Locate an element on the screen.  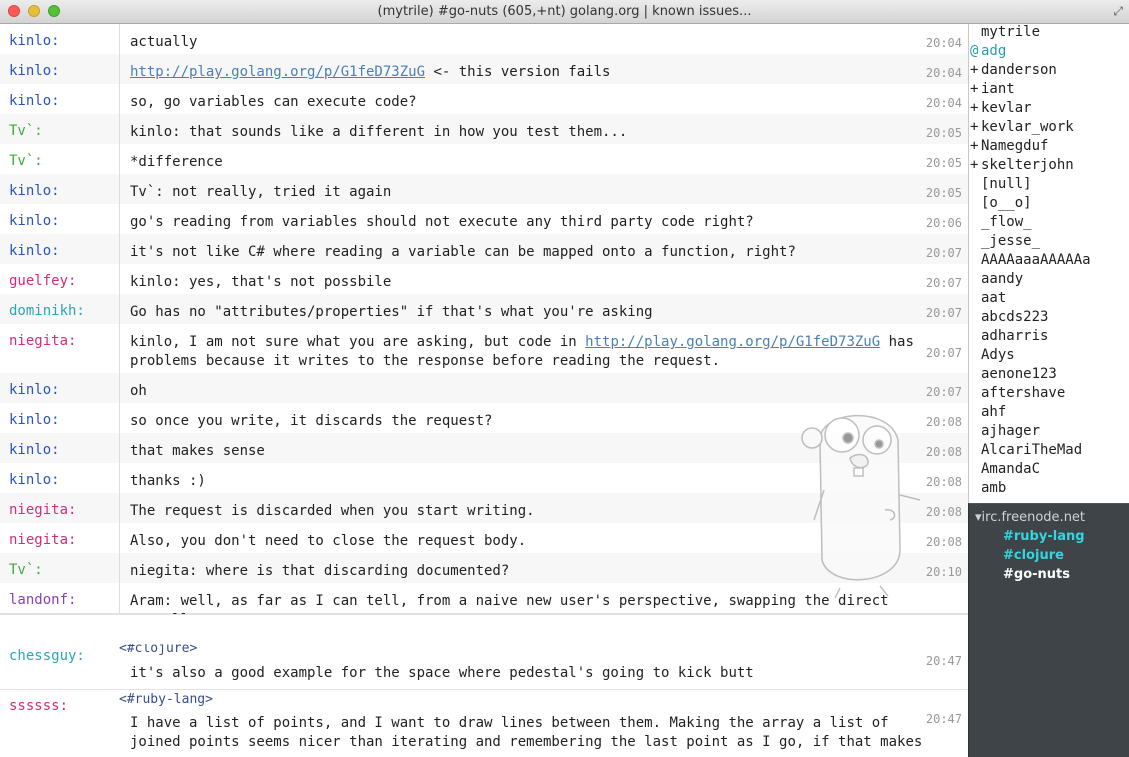
user-nick: AlcariTheMad is located at coordinates (1032, 450).